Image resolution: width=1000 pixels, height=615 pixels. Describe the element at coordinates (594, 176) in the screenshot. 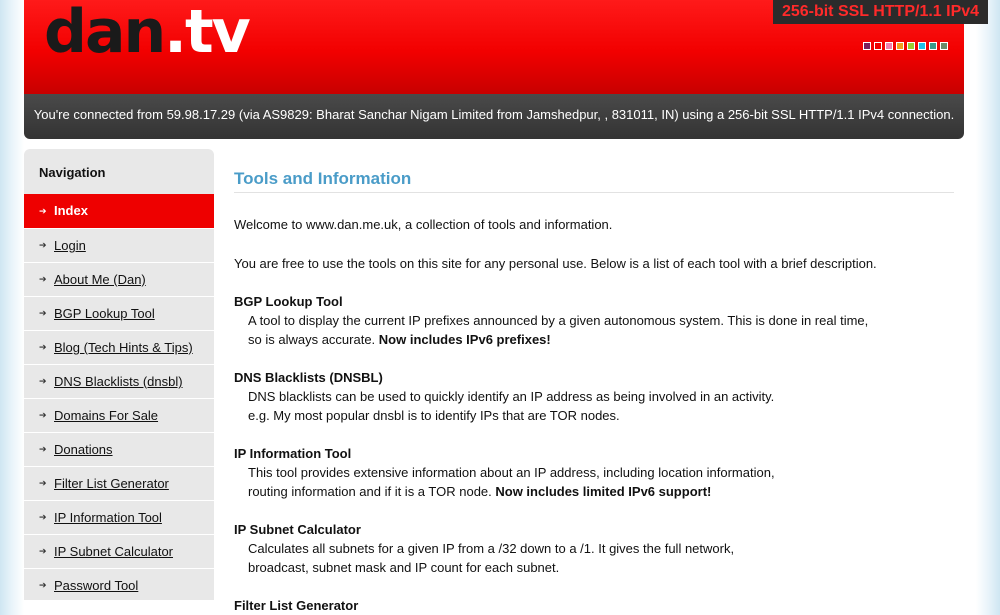

I see `page-title: Tools and Information` at that location.